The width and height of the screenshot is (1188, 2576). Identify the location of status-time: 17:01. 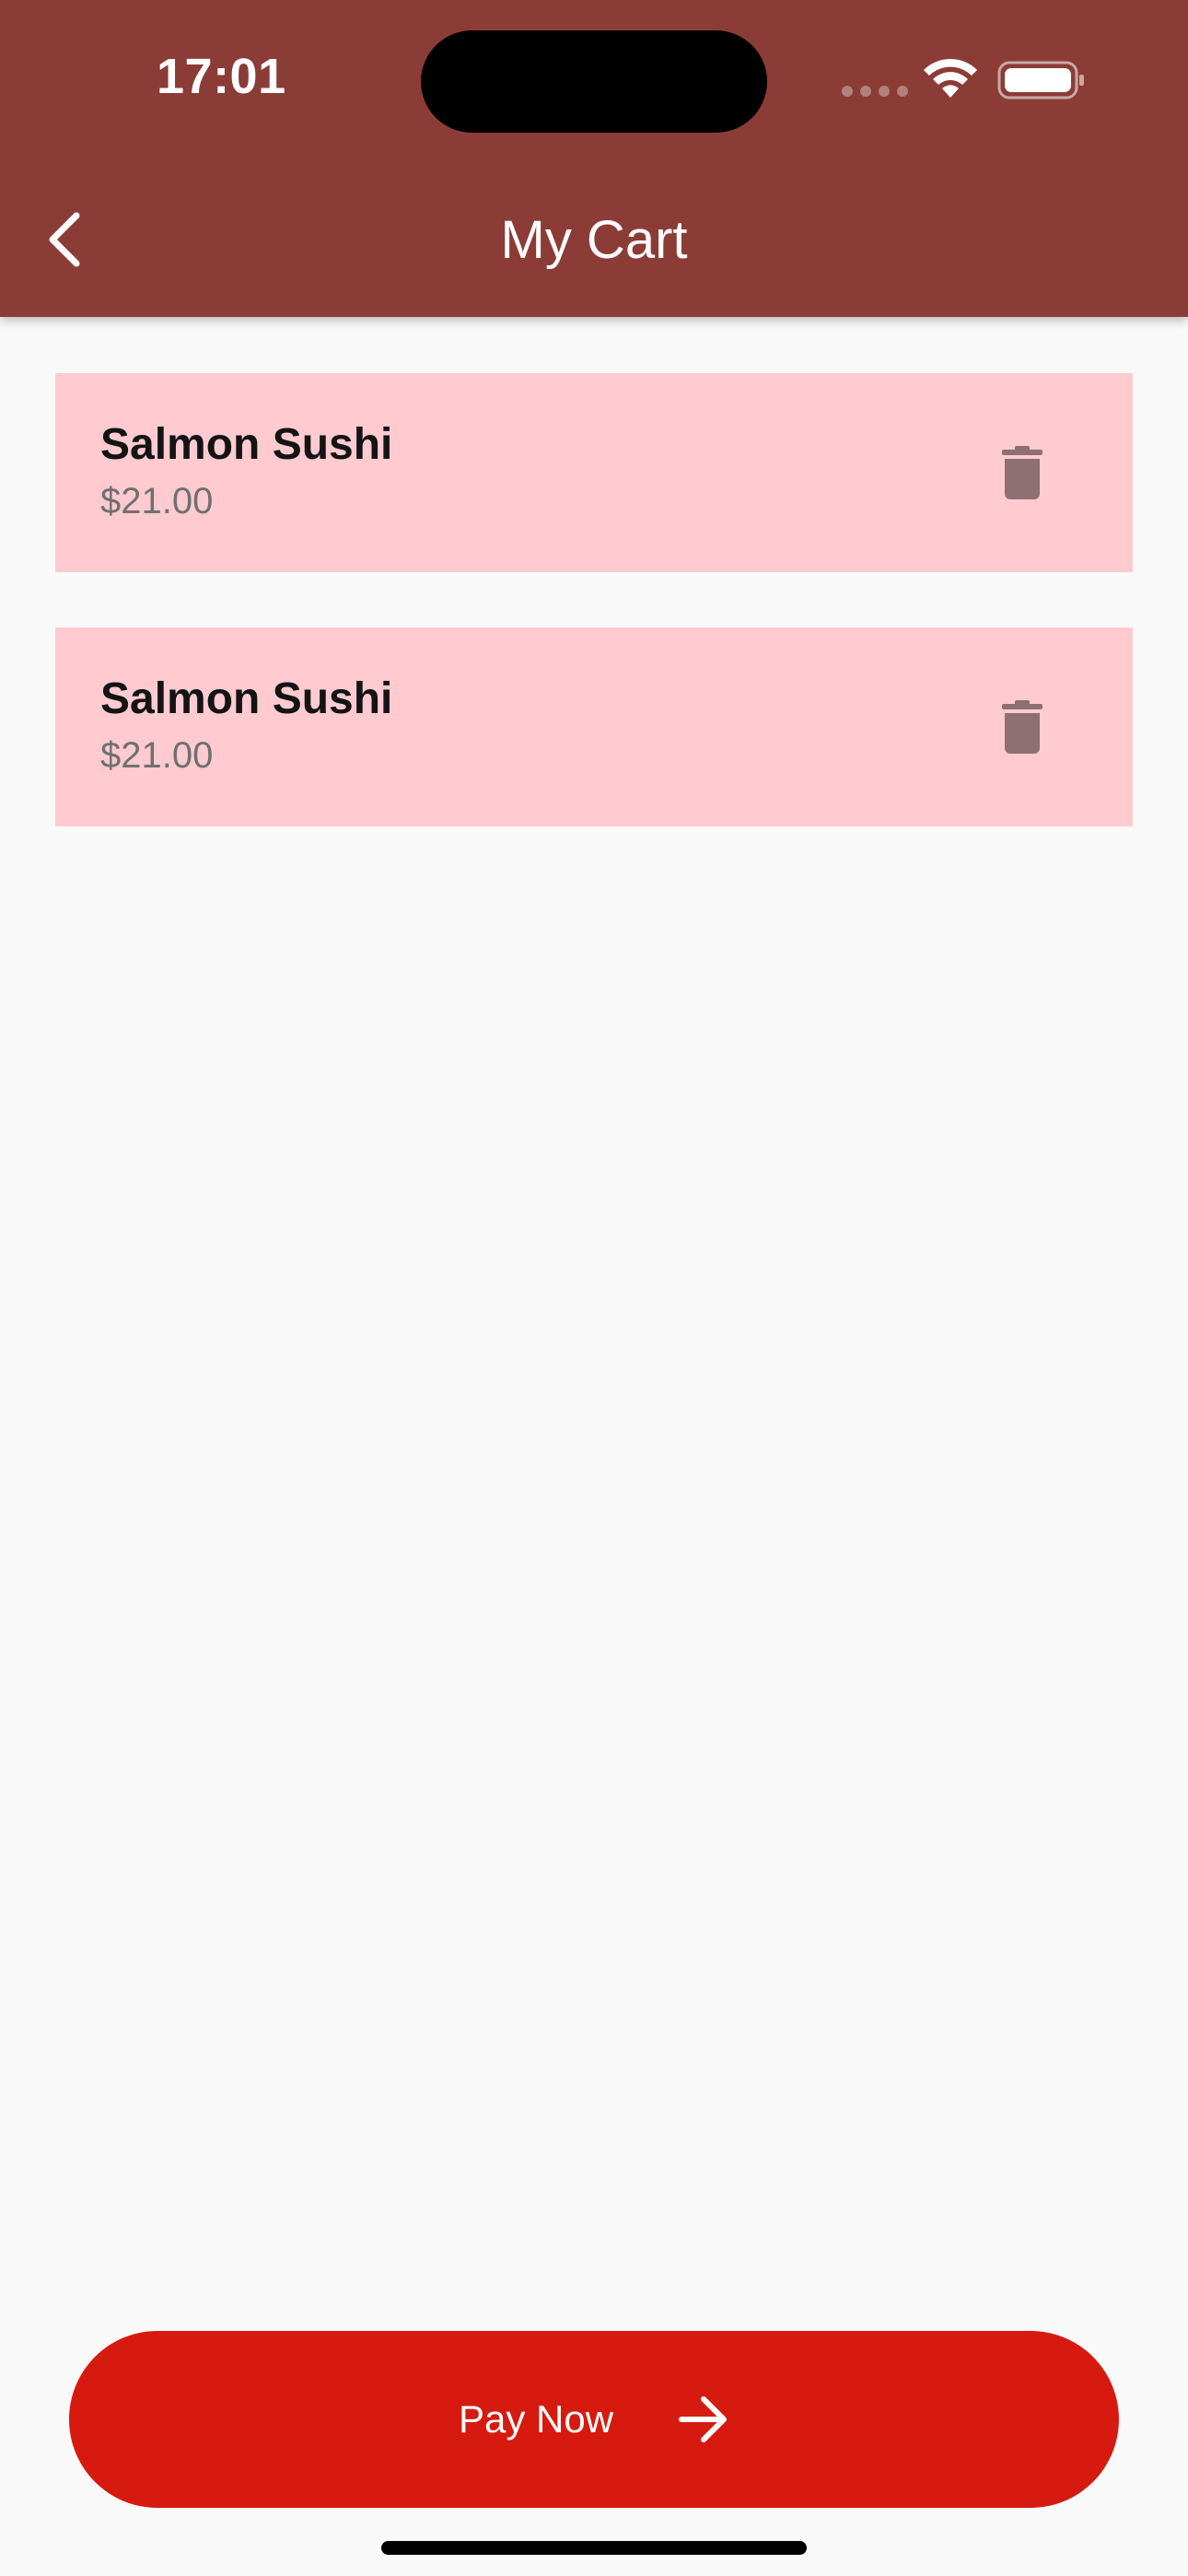
(221, 76).